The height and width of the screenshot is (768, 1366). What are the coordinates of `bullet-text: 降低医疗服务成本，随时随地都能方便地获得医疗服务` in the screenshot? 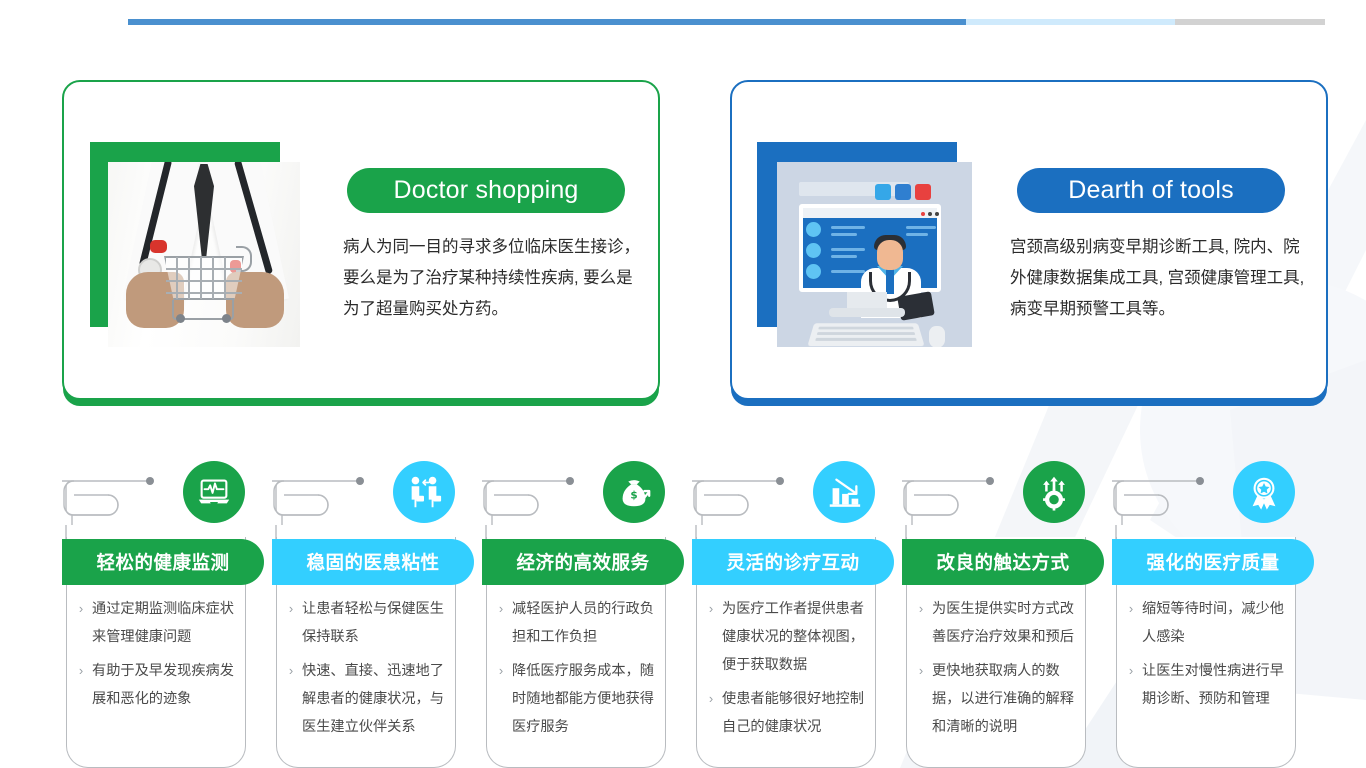 It's located at (583, 699).